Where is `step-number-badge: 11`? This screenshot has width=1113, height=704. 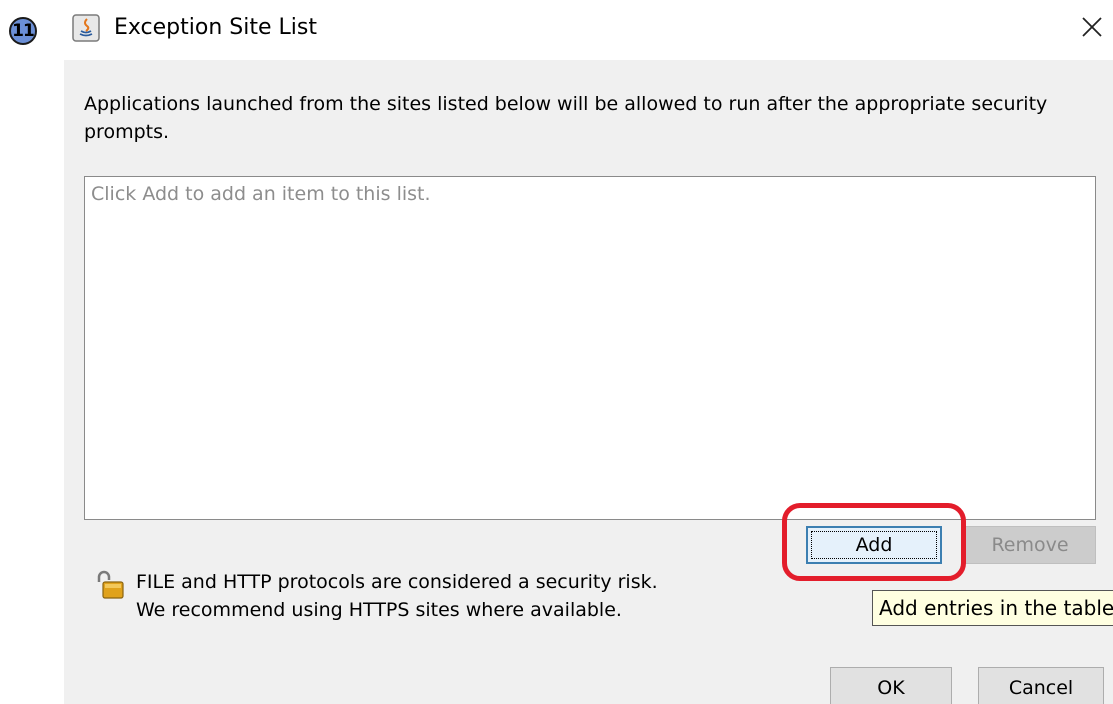
step-number-badge: 11 is located at coordinates (23, 31).